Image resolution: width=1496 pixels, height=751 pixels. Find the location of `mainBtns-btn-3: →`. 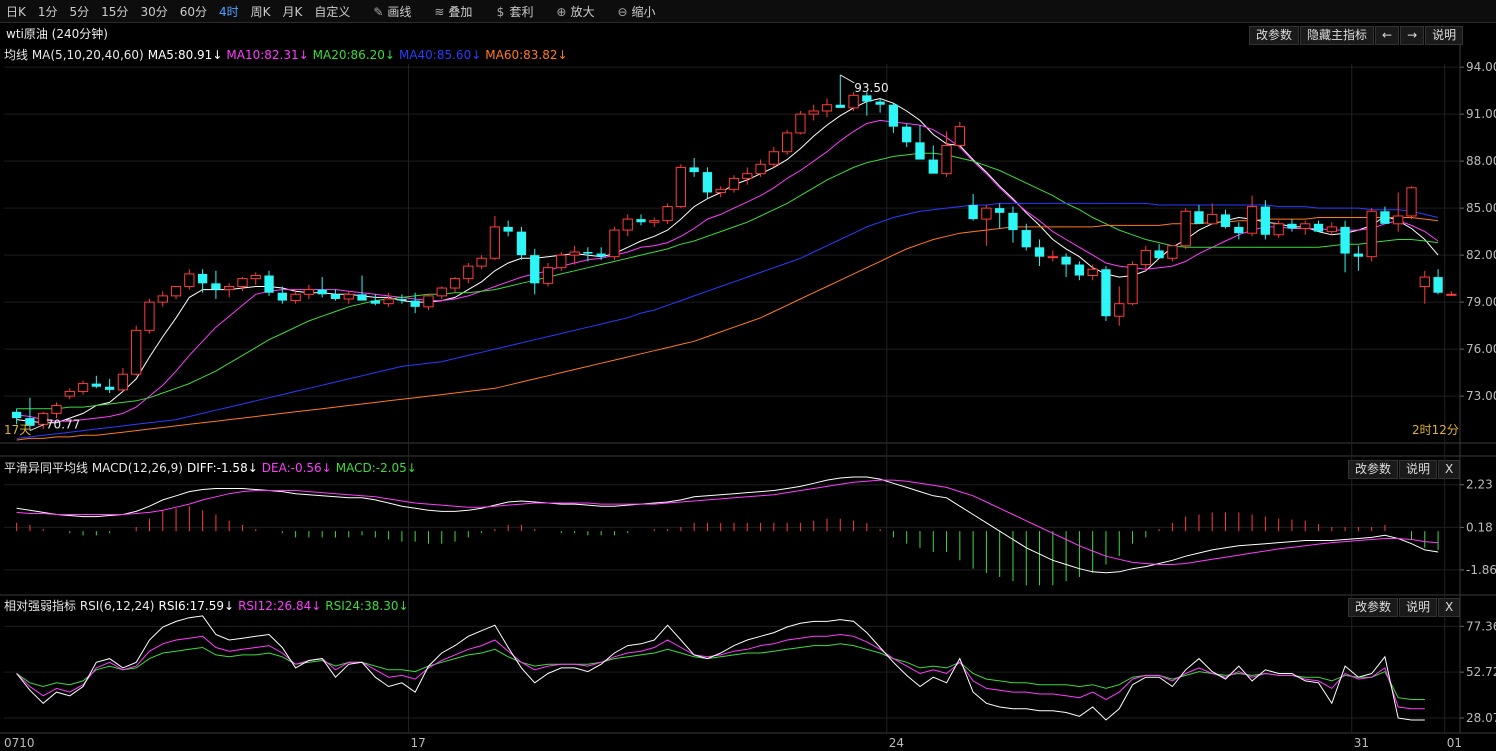

mainBtns-btn-3: → is located at coordinates (1412, 35).